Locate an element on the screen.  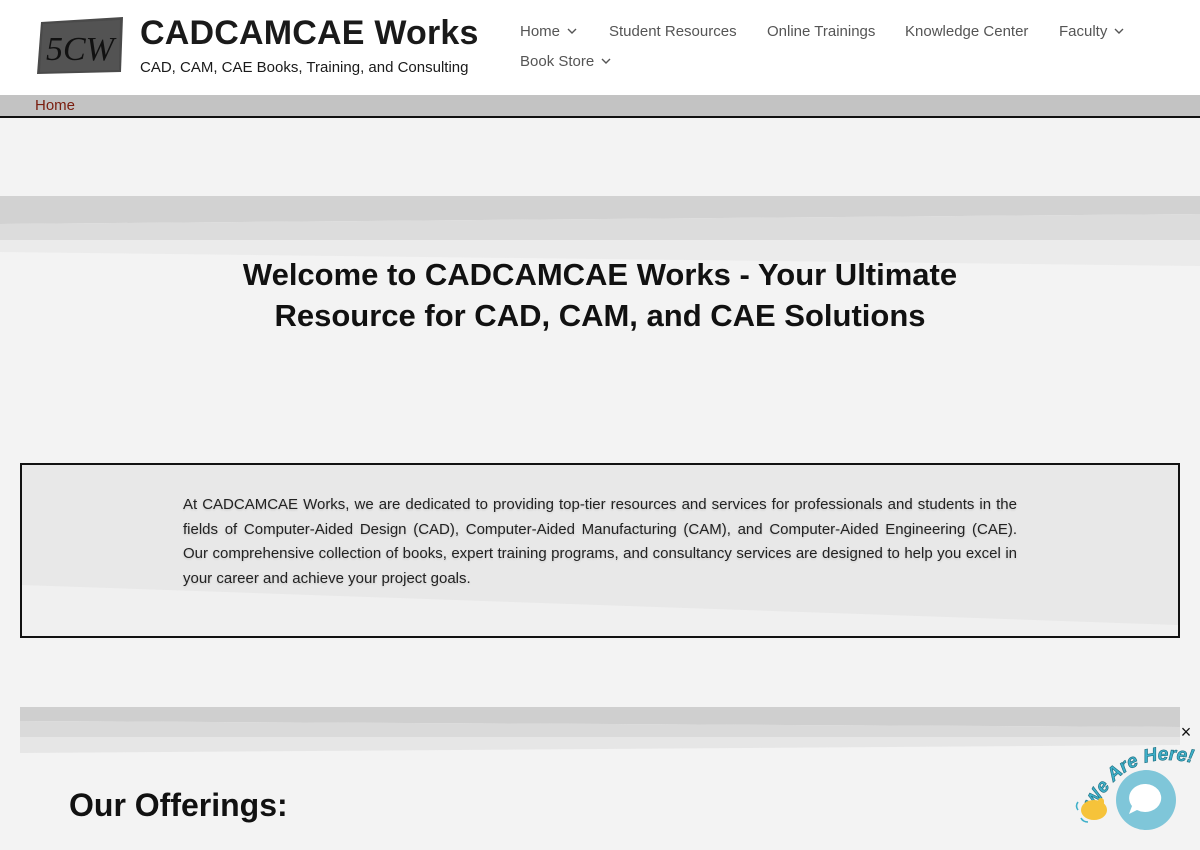
nav-item-home: Home is located at coordinates (549, 31).